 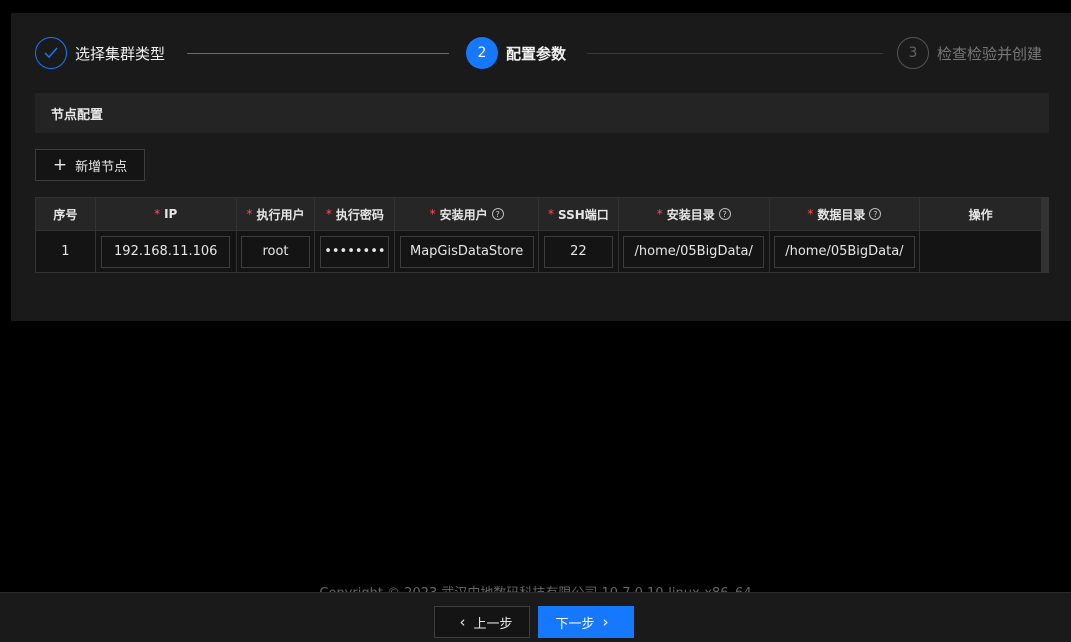 What do you see at coordinates (66, 251) in the screenshot?
I see `row-index: 1` at bounding box center [66, 251].